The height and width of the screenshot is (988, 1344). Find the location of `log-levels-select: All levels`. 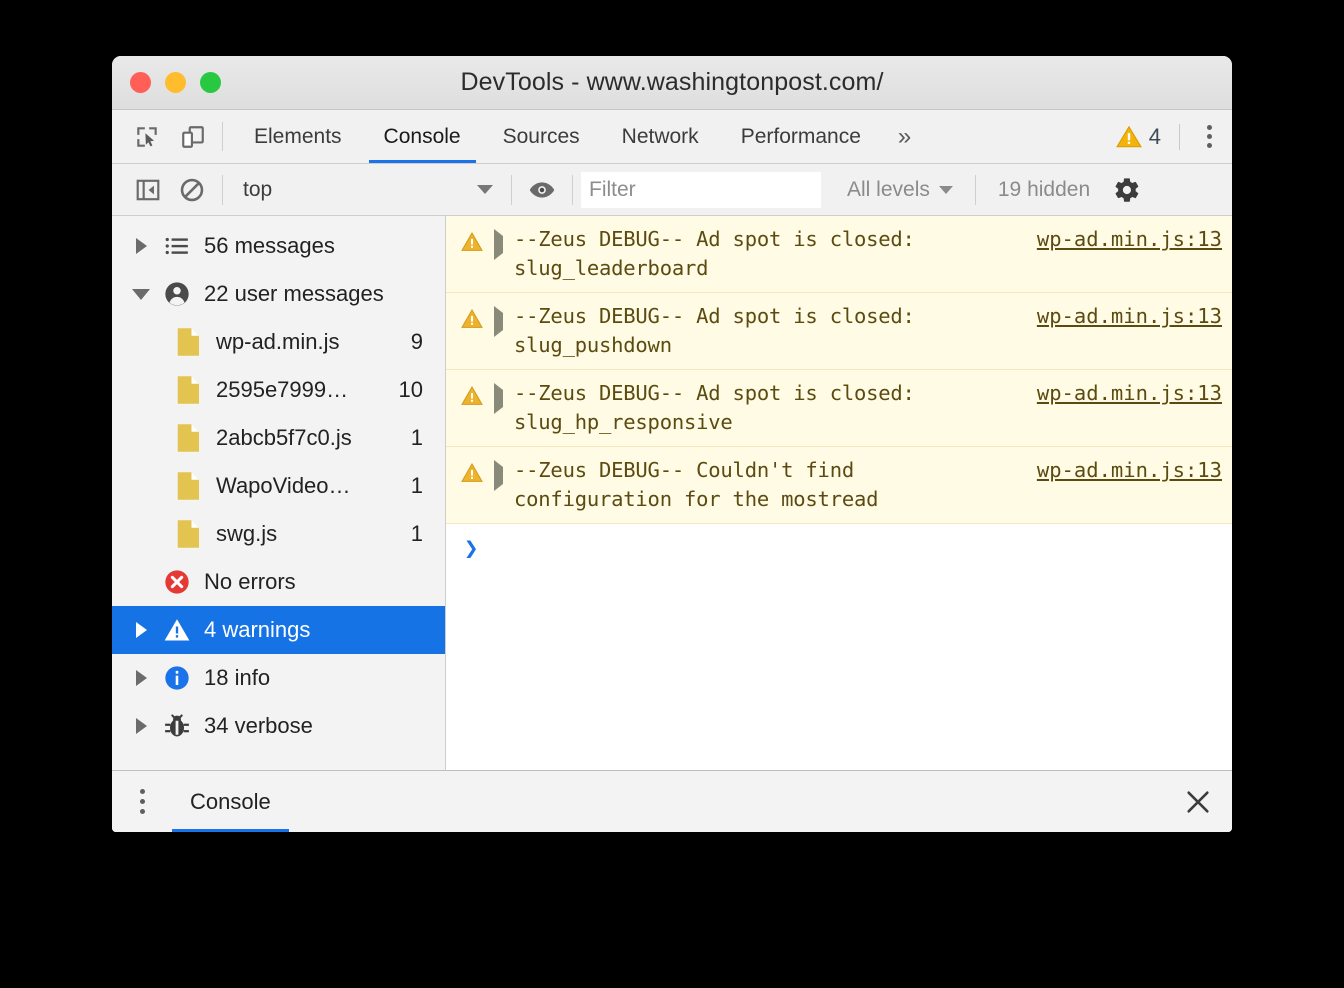

log-levels-select: All levels is located at coordinates (900, 190).